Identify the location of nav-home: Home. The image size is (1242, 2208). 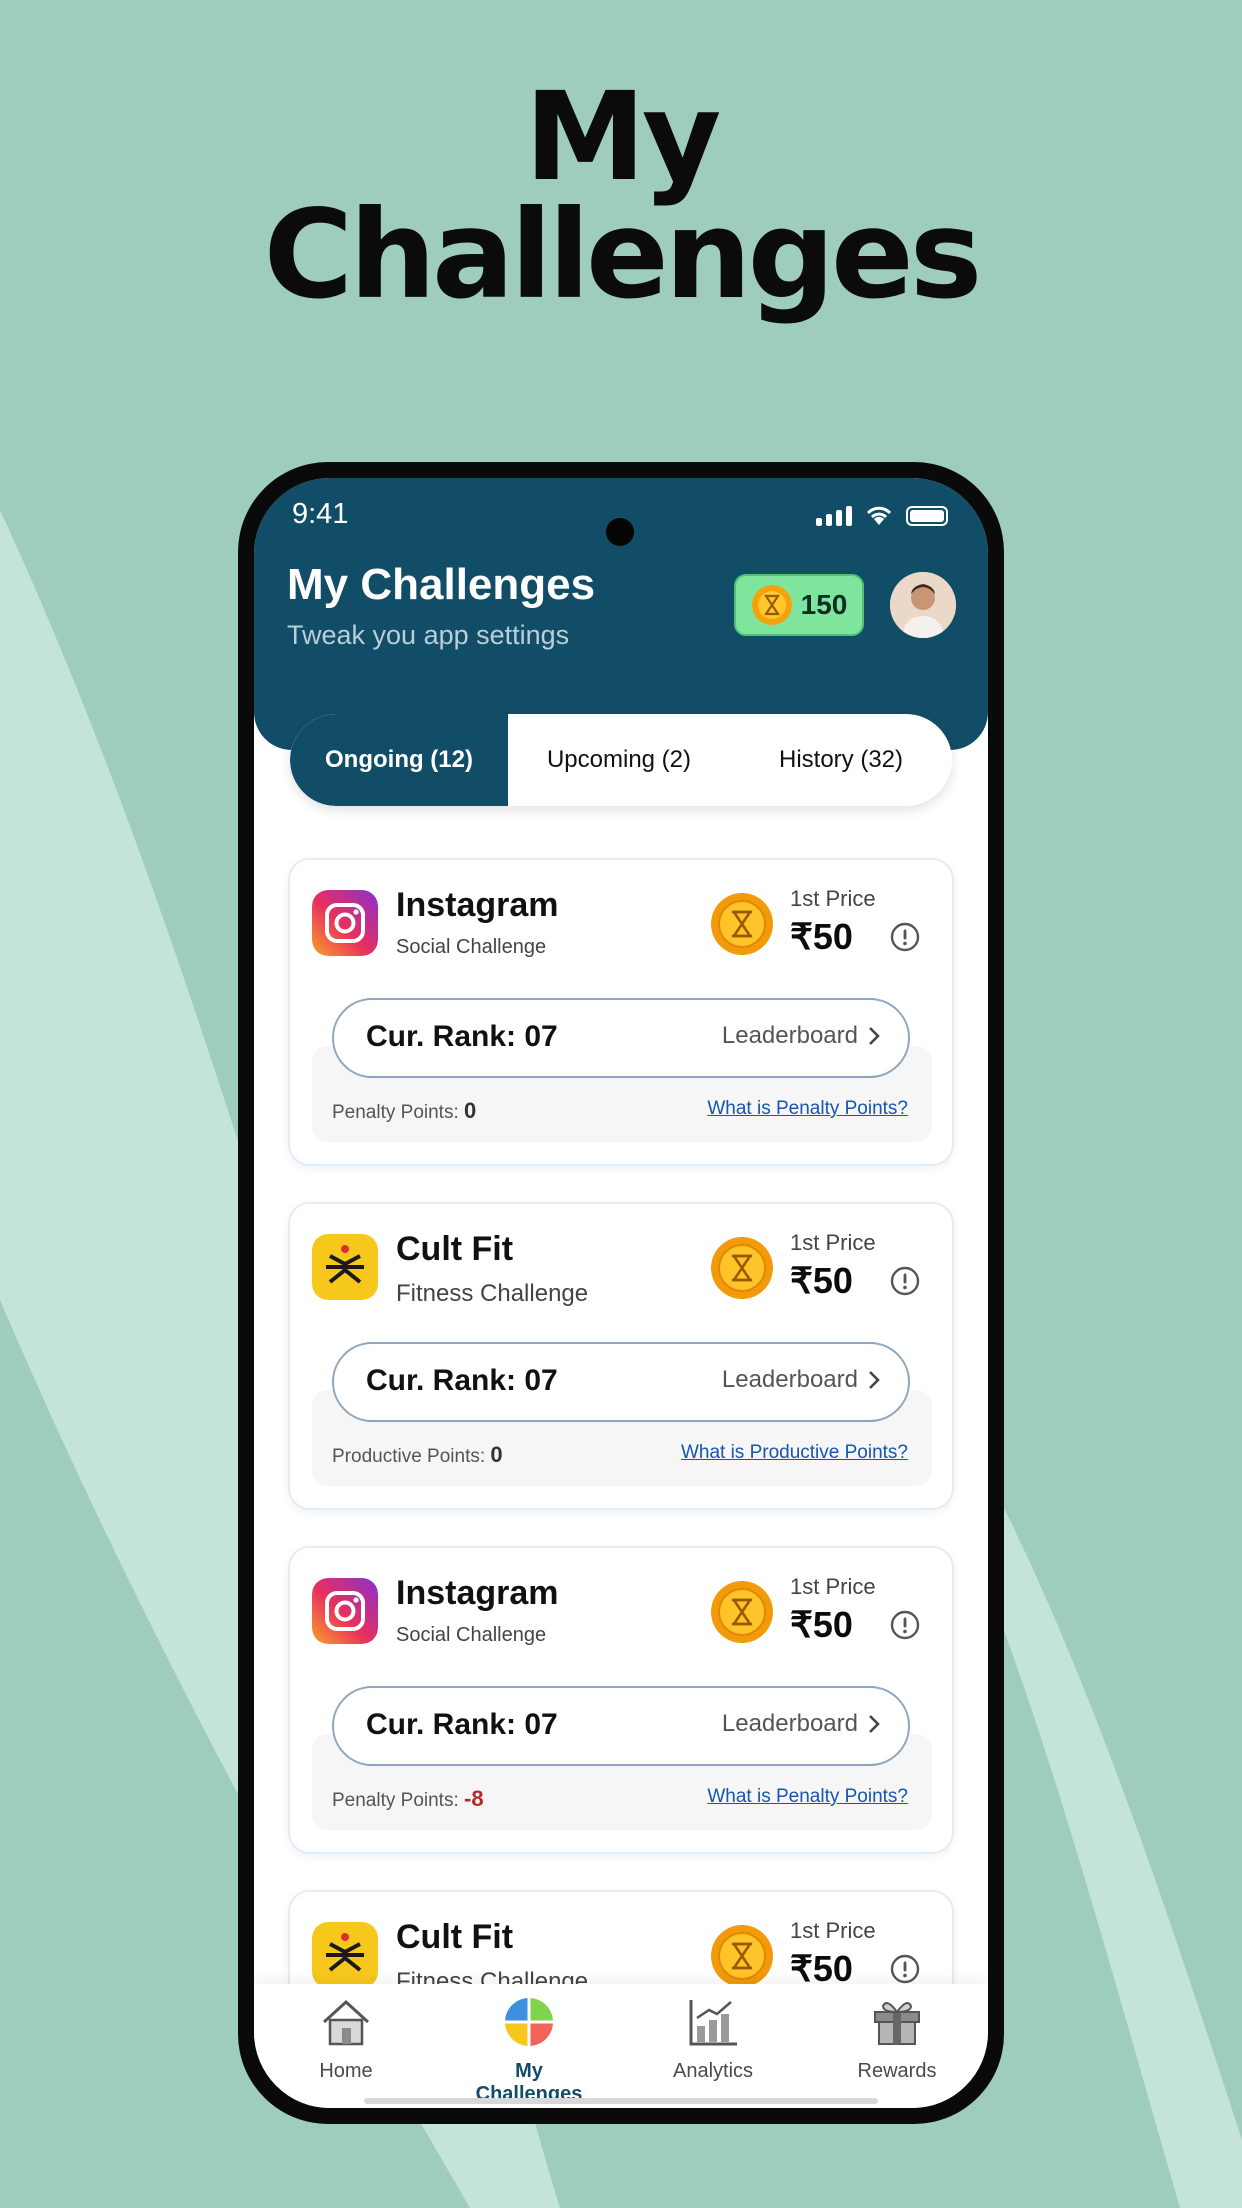
(346, 2038).